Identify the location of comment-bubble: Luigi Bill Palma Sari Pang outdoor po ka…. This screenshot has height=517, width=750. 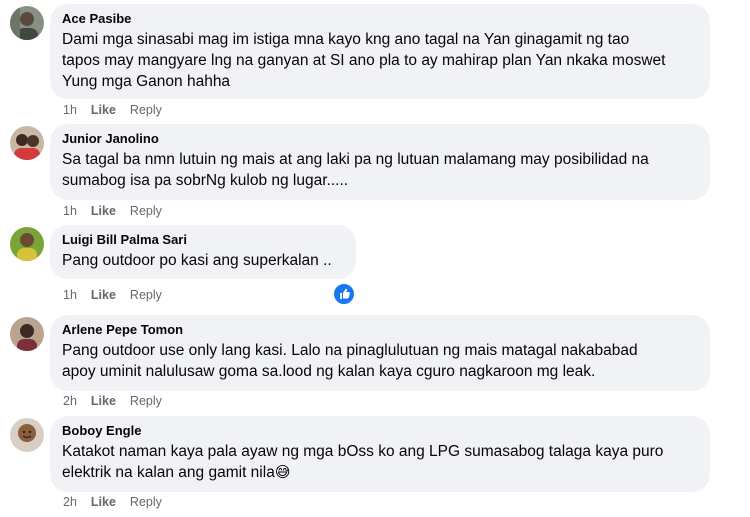
(203, 252).